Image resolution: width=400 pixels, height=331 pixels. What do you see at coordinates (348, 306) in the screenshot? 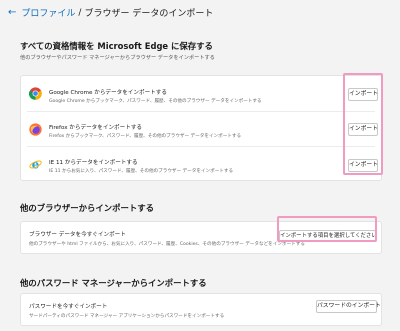
I see `import-passwords-button: パスワードのインポート` at bounding box center [348, 306].